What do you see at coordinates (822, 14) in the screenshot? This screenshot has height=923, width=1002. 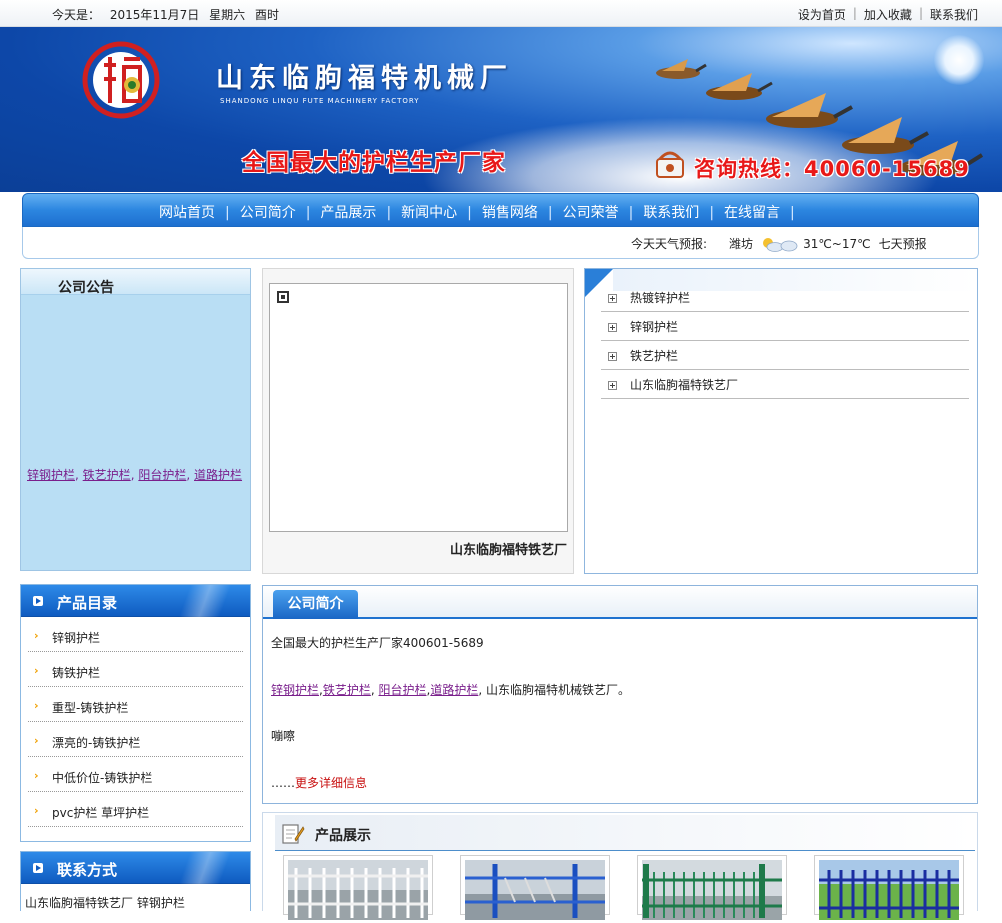 I see `set-homepage-link: 设为首页` at bounding box center [822, 14].